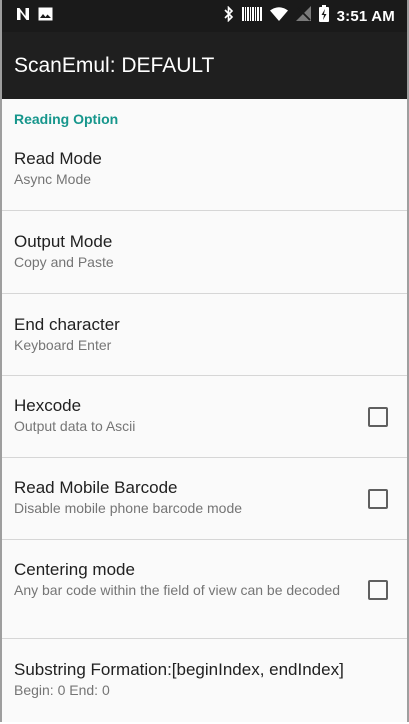 The width and height of the screenshot is (409, 724). I want to click on hexcode-checkbox, so click(378, 417).